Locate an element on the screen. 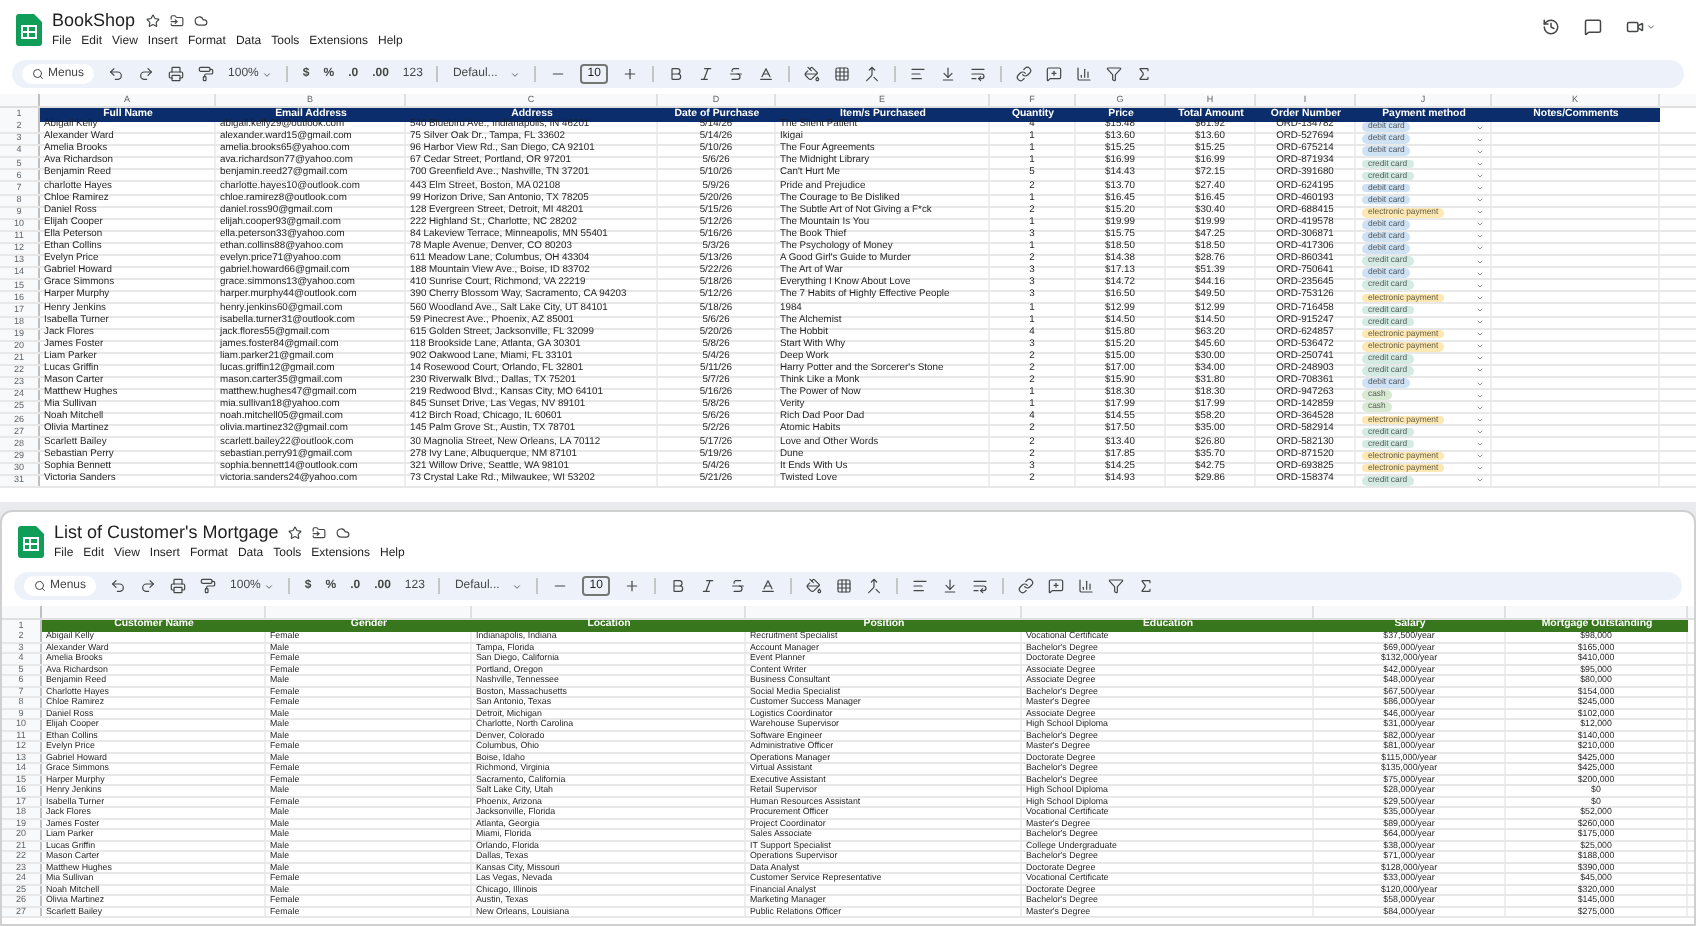  document-title: List of Customer's Mortgage is located at coordinates (166, 533).